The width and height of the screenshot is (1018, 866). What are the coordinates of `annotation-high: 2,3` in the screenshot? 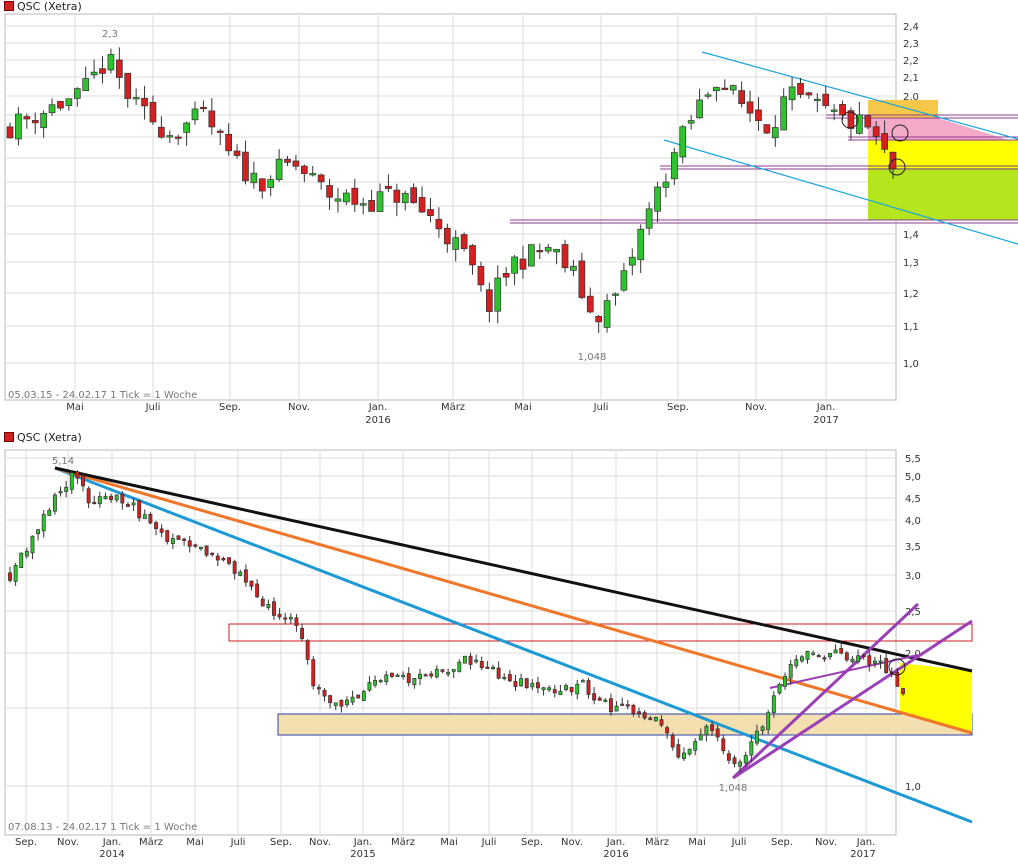 It's located at (110, 34).